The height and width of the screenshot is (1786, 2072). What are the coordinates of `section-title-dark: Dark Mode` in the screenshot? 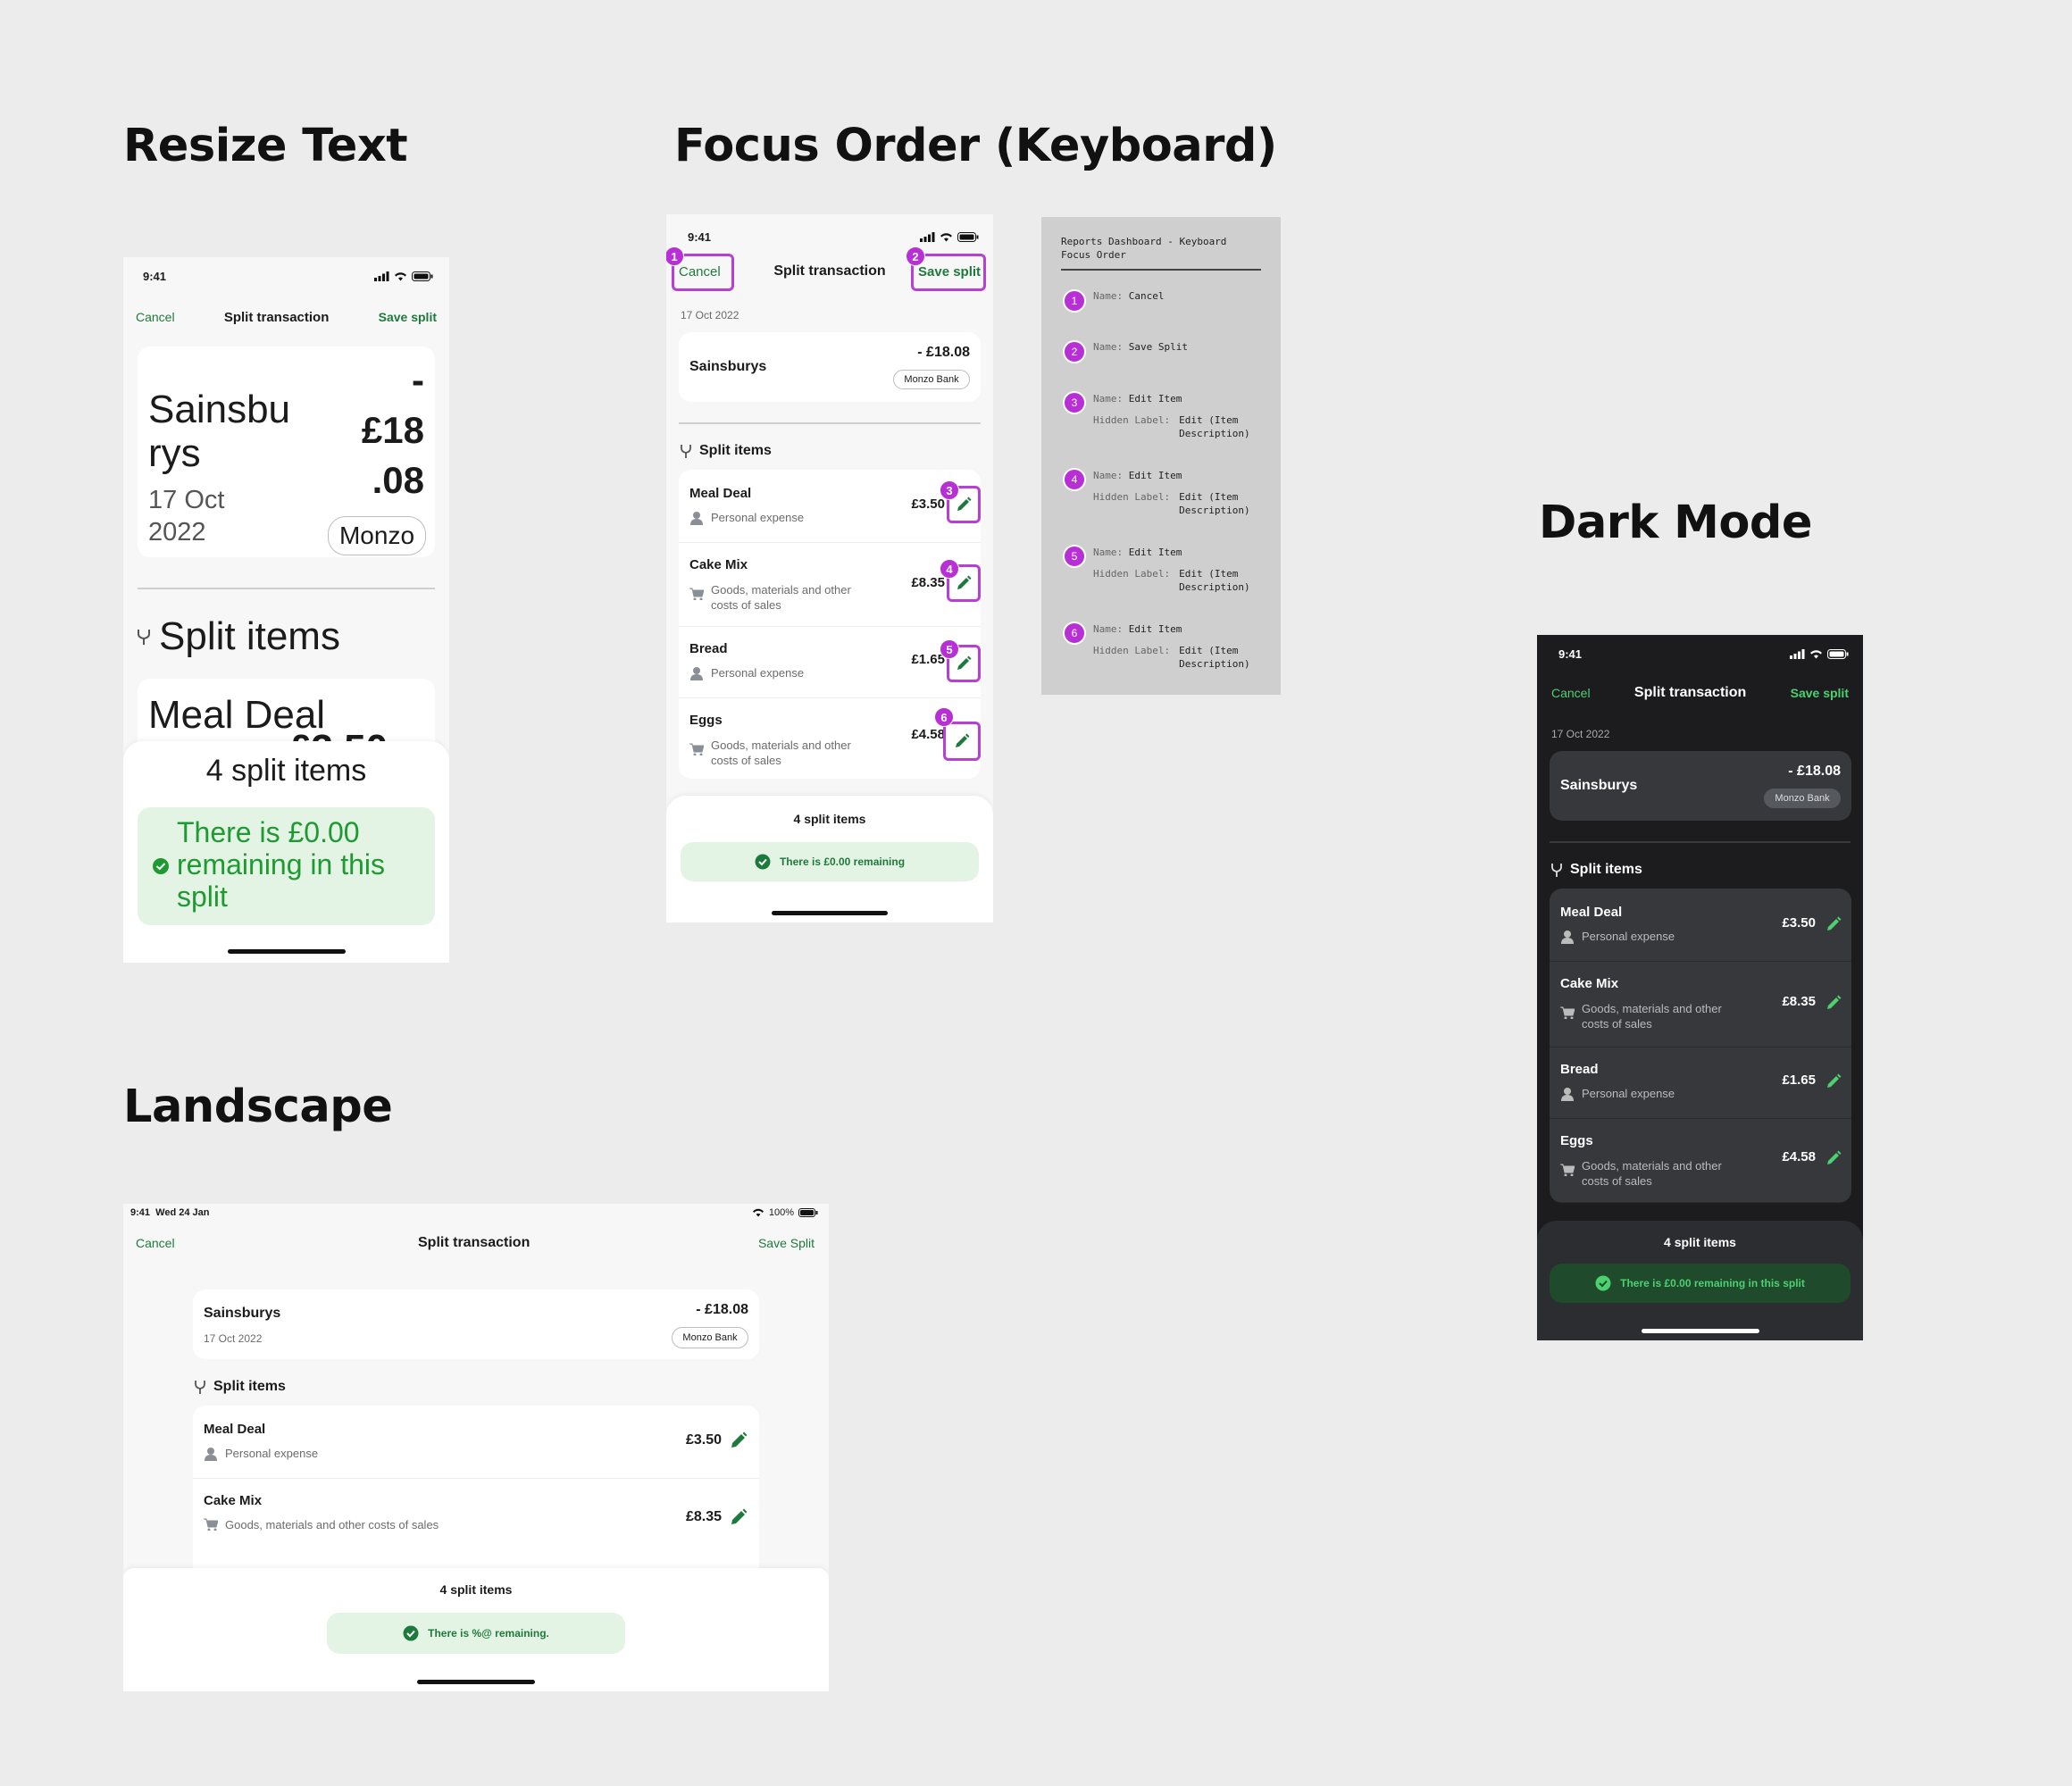 It's located at (1675, 523).